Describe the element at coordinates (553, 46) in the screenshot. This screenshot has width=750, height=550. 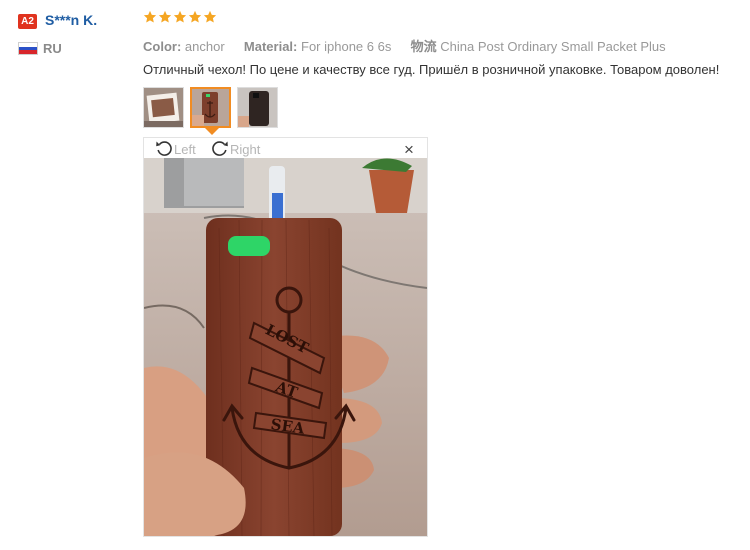
I see `attr-shipping-value: China Post Ordinary Small Packet Plus` at that location.